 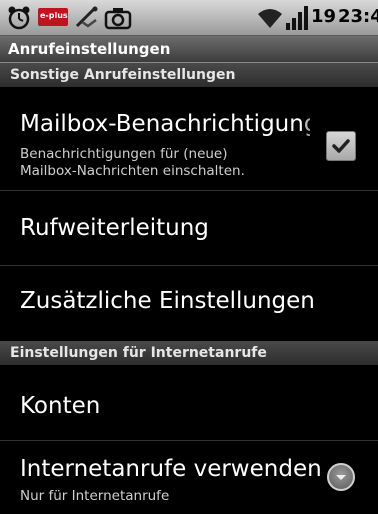 What do you see at coordinates (118, 20) in the screenshot?
I see `camera-icon` at bounding box center [118, 20].